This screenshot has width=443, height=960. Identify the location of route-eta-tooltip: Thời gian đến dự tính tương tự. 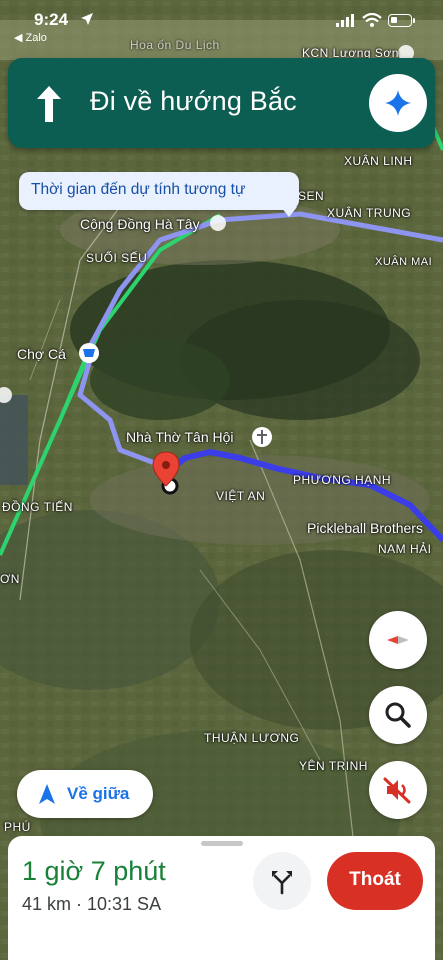
(159, 194).